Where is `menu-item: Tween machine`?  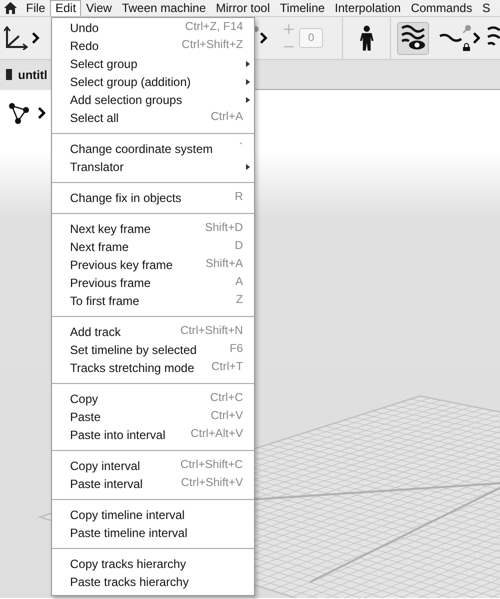 menu-item: Tween machine is located at coordinates (163, 8).